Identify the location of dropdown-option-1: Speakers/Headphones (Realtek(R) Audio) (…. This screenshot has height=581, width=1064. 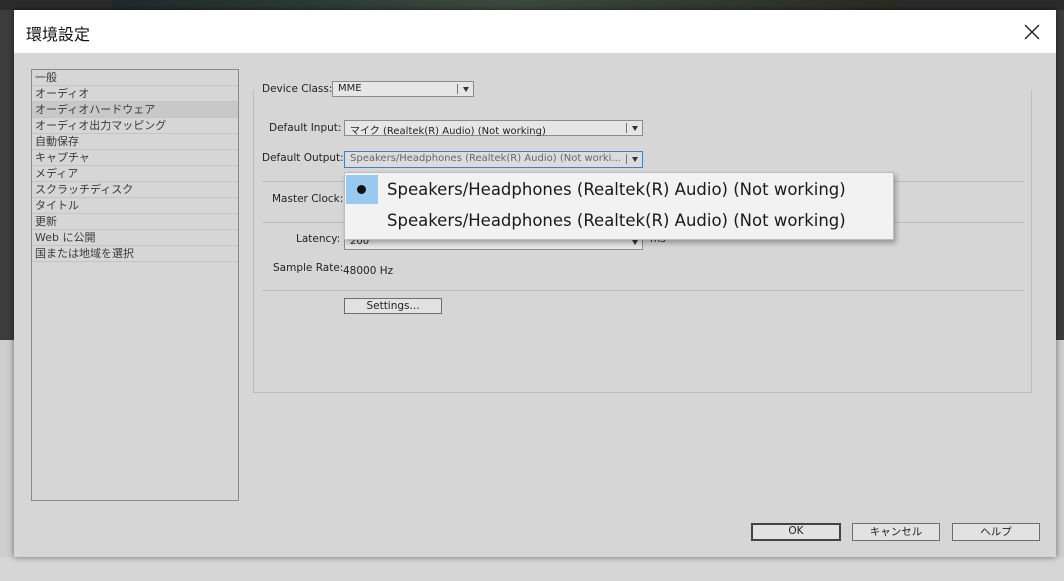
(618, 189).